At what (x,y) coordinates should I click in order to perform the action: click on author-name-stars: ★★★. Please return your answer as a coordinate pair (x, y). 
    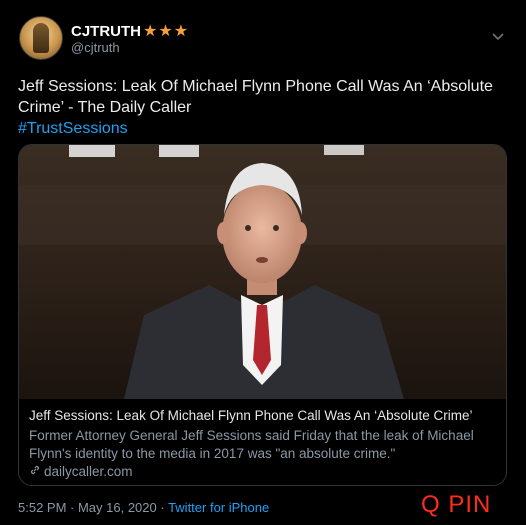
    Looking at the image, I should click on (166, 31).